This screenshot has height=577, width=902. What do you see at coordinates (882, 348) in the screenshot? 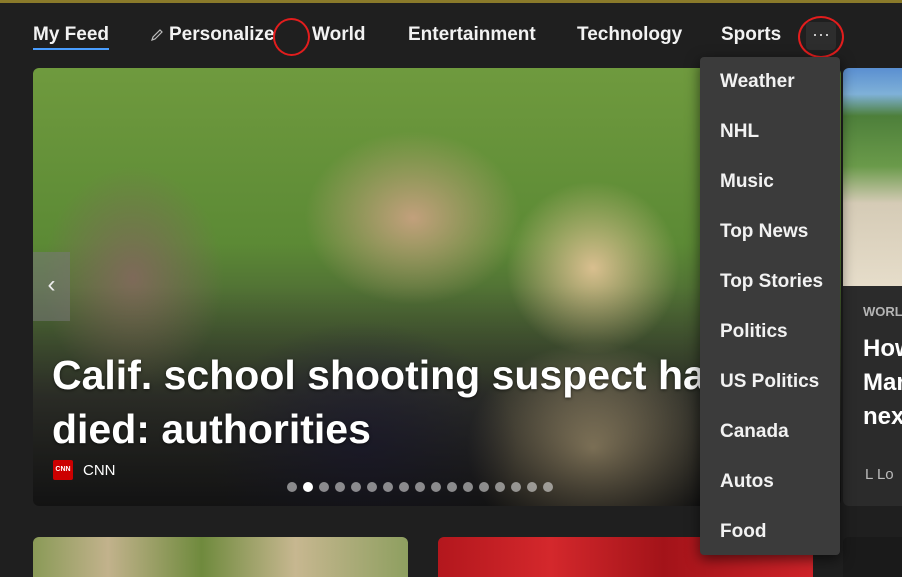
I see `right-story-title-line1: How` at bounding box center [882, 348].